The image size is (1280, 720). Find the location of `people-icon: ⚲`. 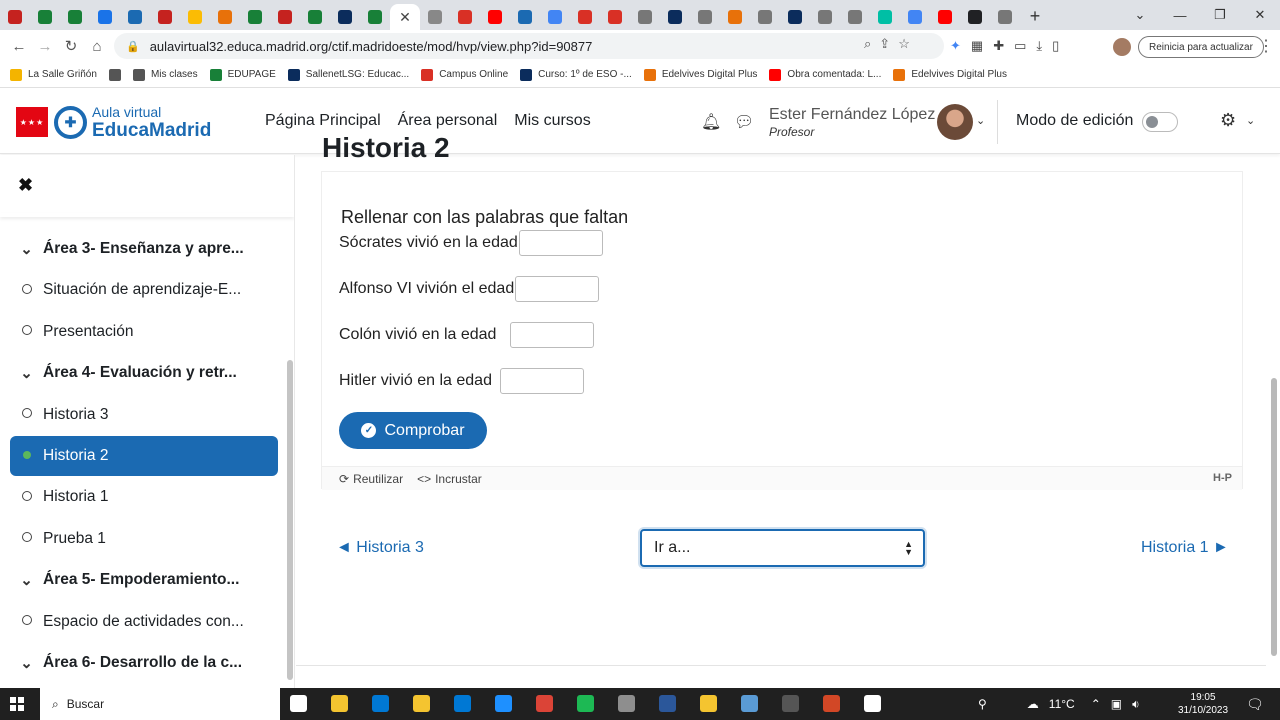

people-icon: ⚲ is located at coordinates (982, 704).